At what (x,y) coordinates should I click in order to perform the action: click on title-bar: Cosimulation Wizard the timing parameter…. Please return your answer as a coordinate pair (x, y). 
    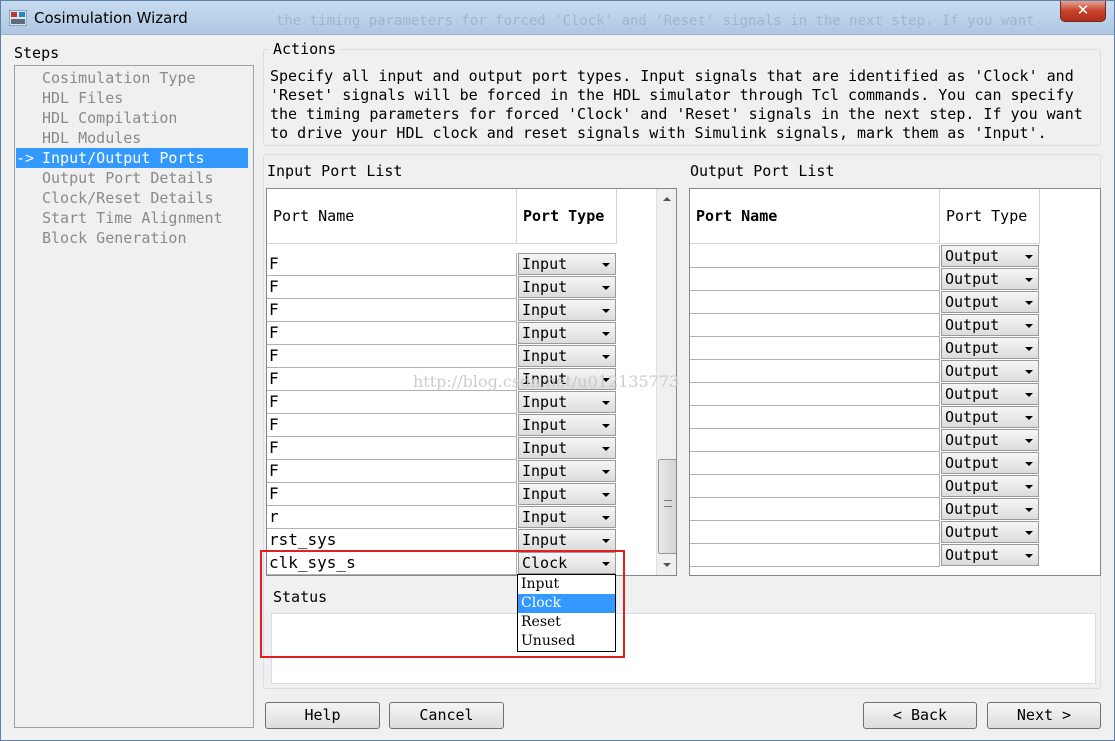
    Looking at the image, I should click on (557, 18).